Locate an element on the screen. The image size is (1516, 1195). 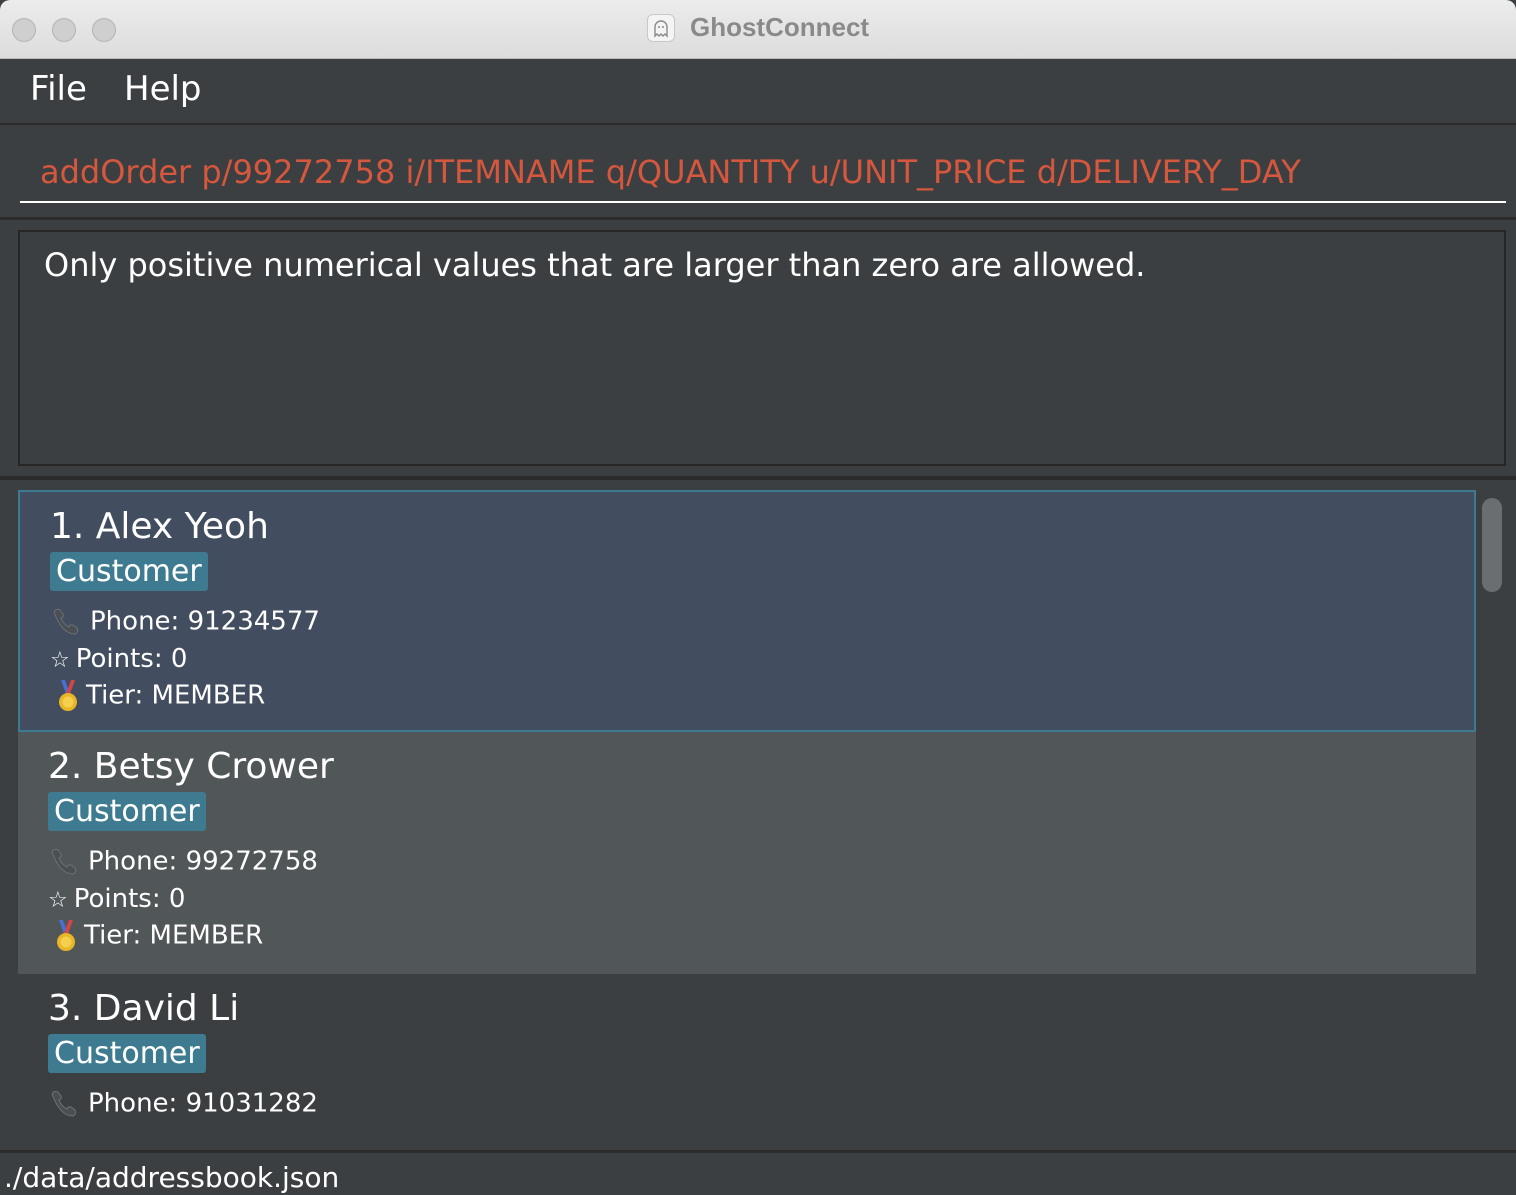
menu-bar: File Help is located at coordinates (758, 92).